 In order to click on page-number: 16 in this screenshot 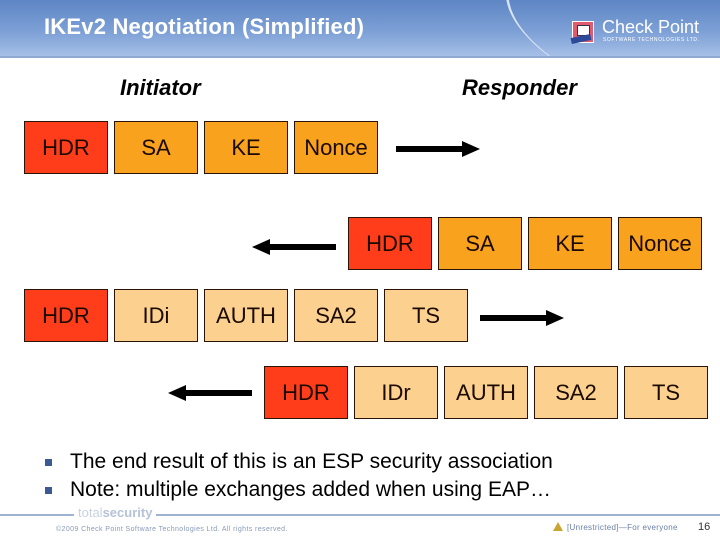, I will do `click(704, 527)`.